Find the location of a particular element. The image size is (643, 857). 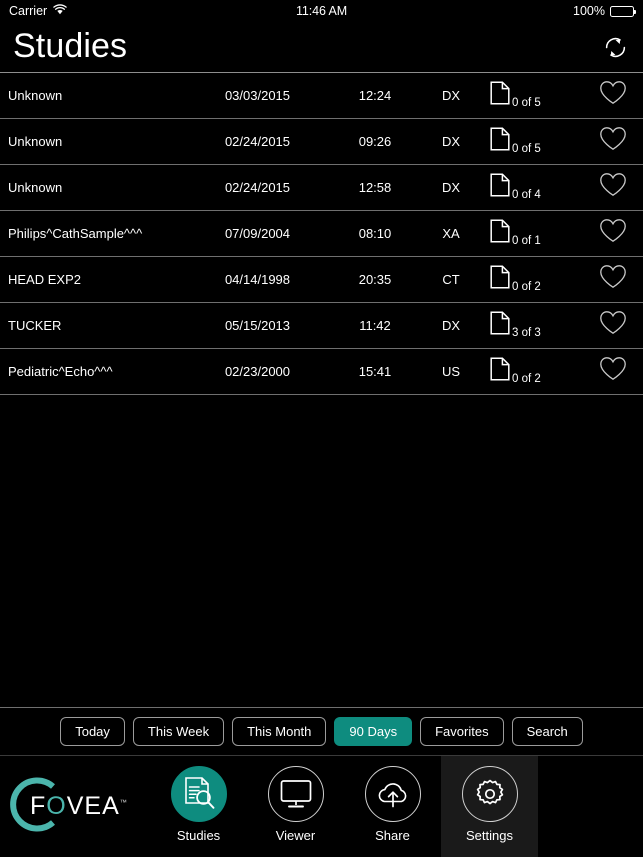

page-title: Studies is located at coordinates (70, 46).